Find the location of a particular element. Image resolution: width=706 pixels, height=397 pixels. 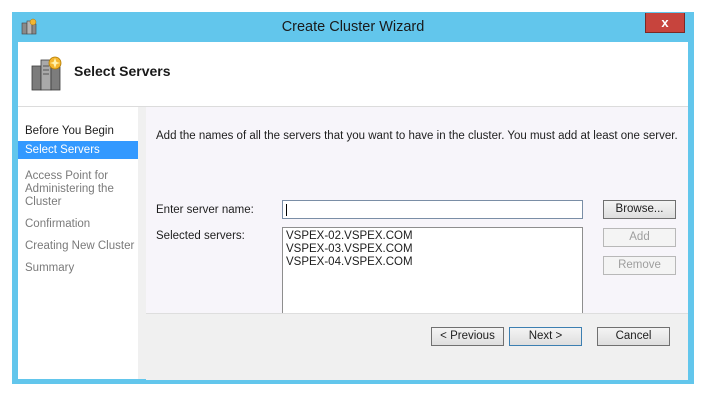

server-name-label: Enter server name: is located at coordinates (205, 210).